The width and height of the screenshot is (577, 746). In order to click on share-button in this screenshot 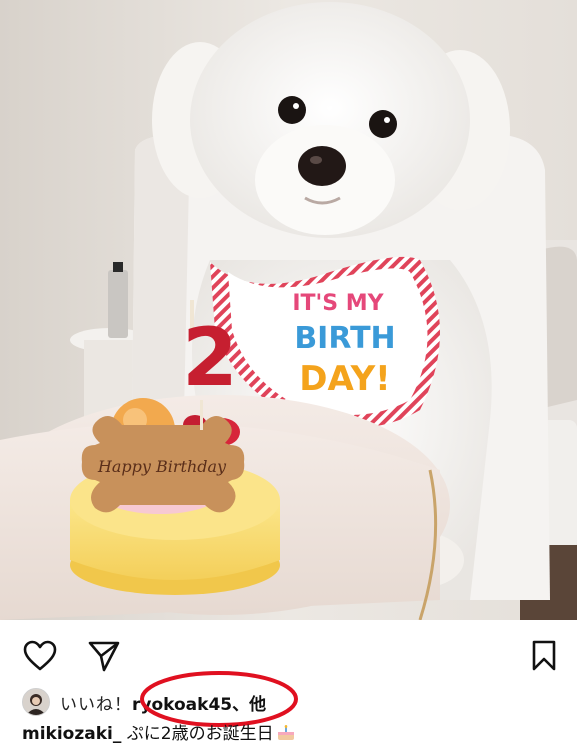, I will do `click(104, 656)`.